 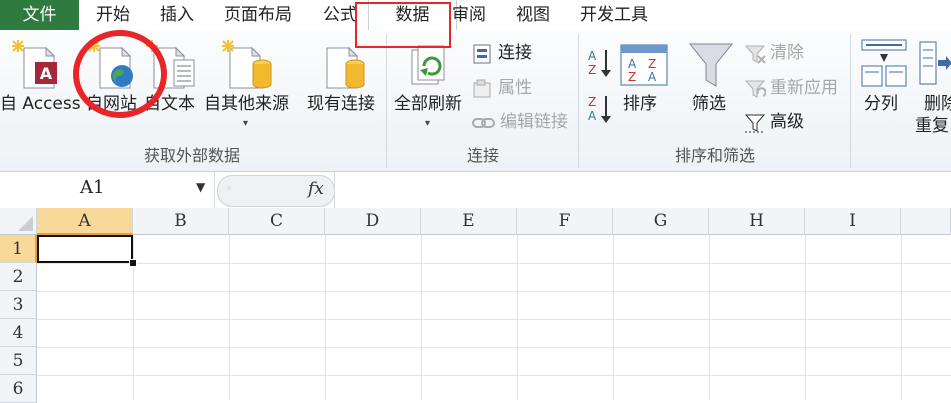 I want to click on existing-connections-label: 现有连接, so click(x=341, y=104).